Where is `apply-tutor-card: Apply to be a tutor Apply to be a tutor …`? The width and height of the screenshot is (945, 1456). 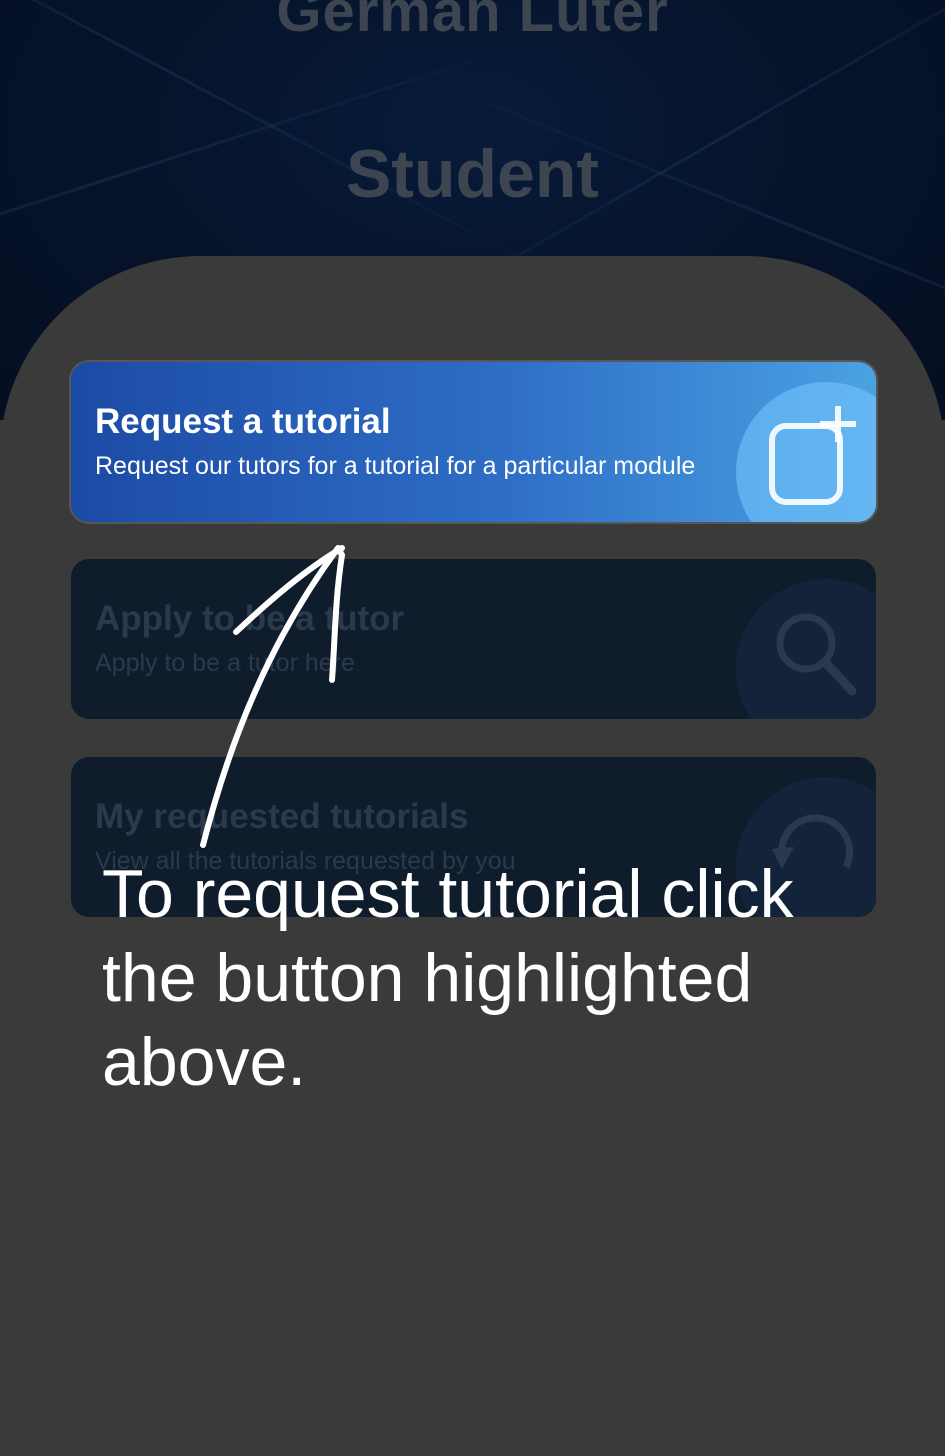 apply-tutor-card: Apply to be a tutor Apply to be a tutor … is located at coordinates (473, 639).